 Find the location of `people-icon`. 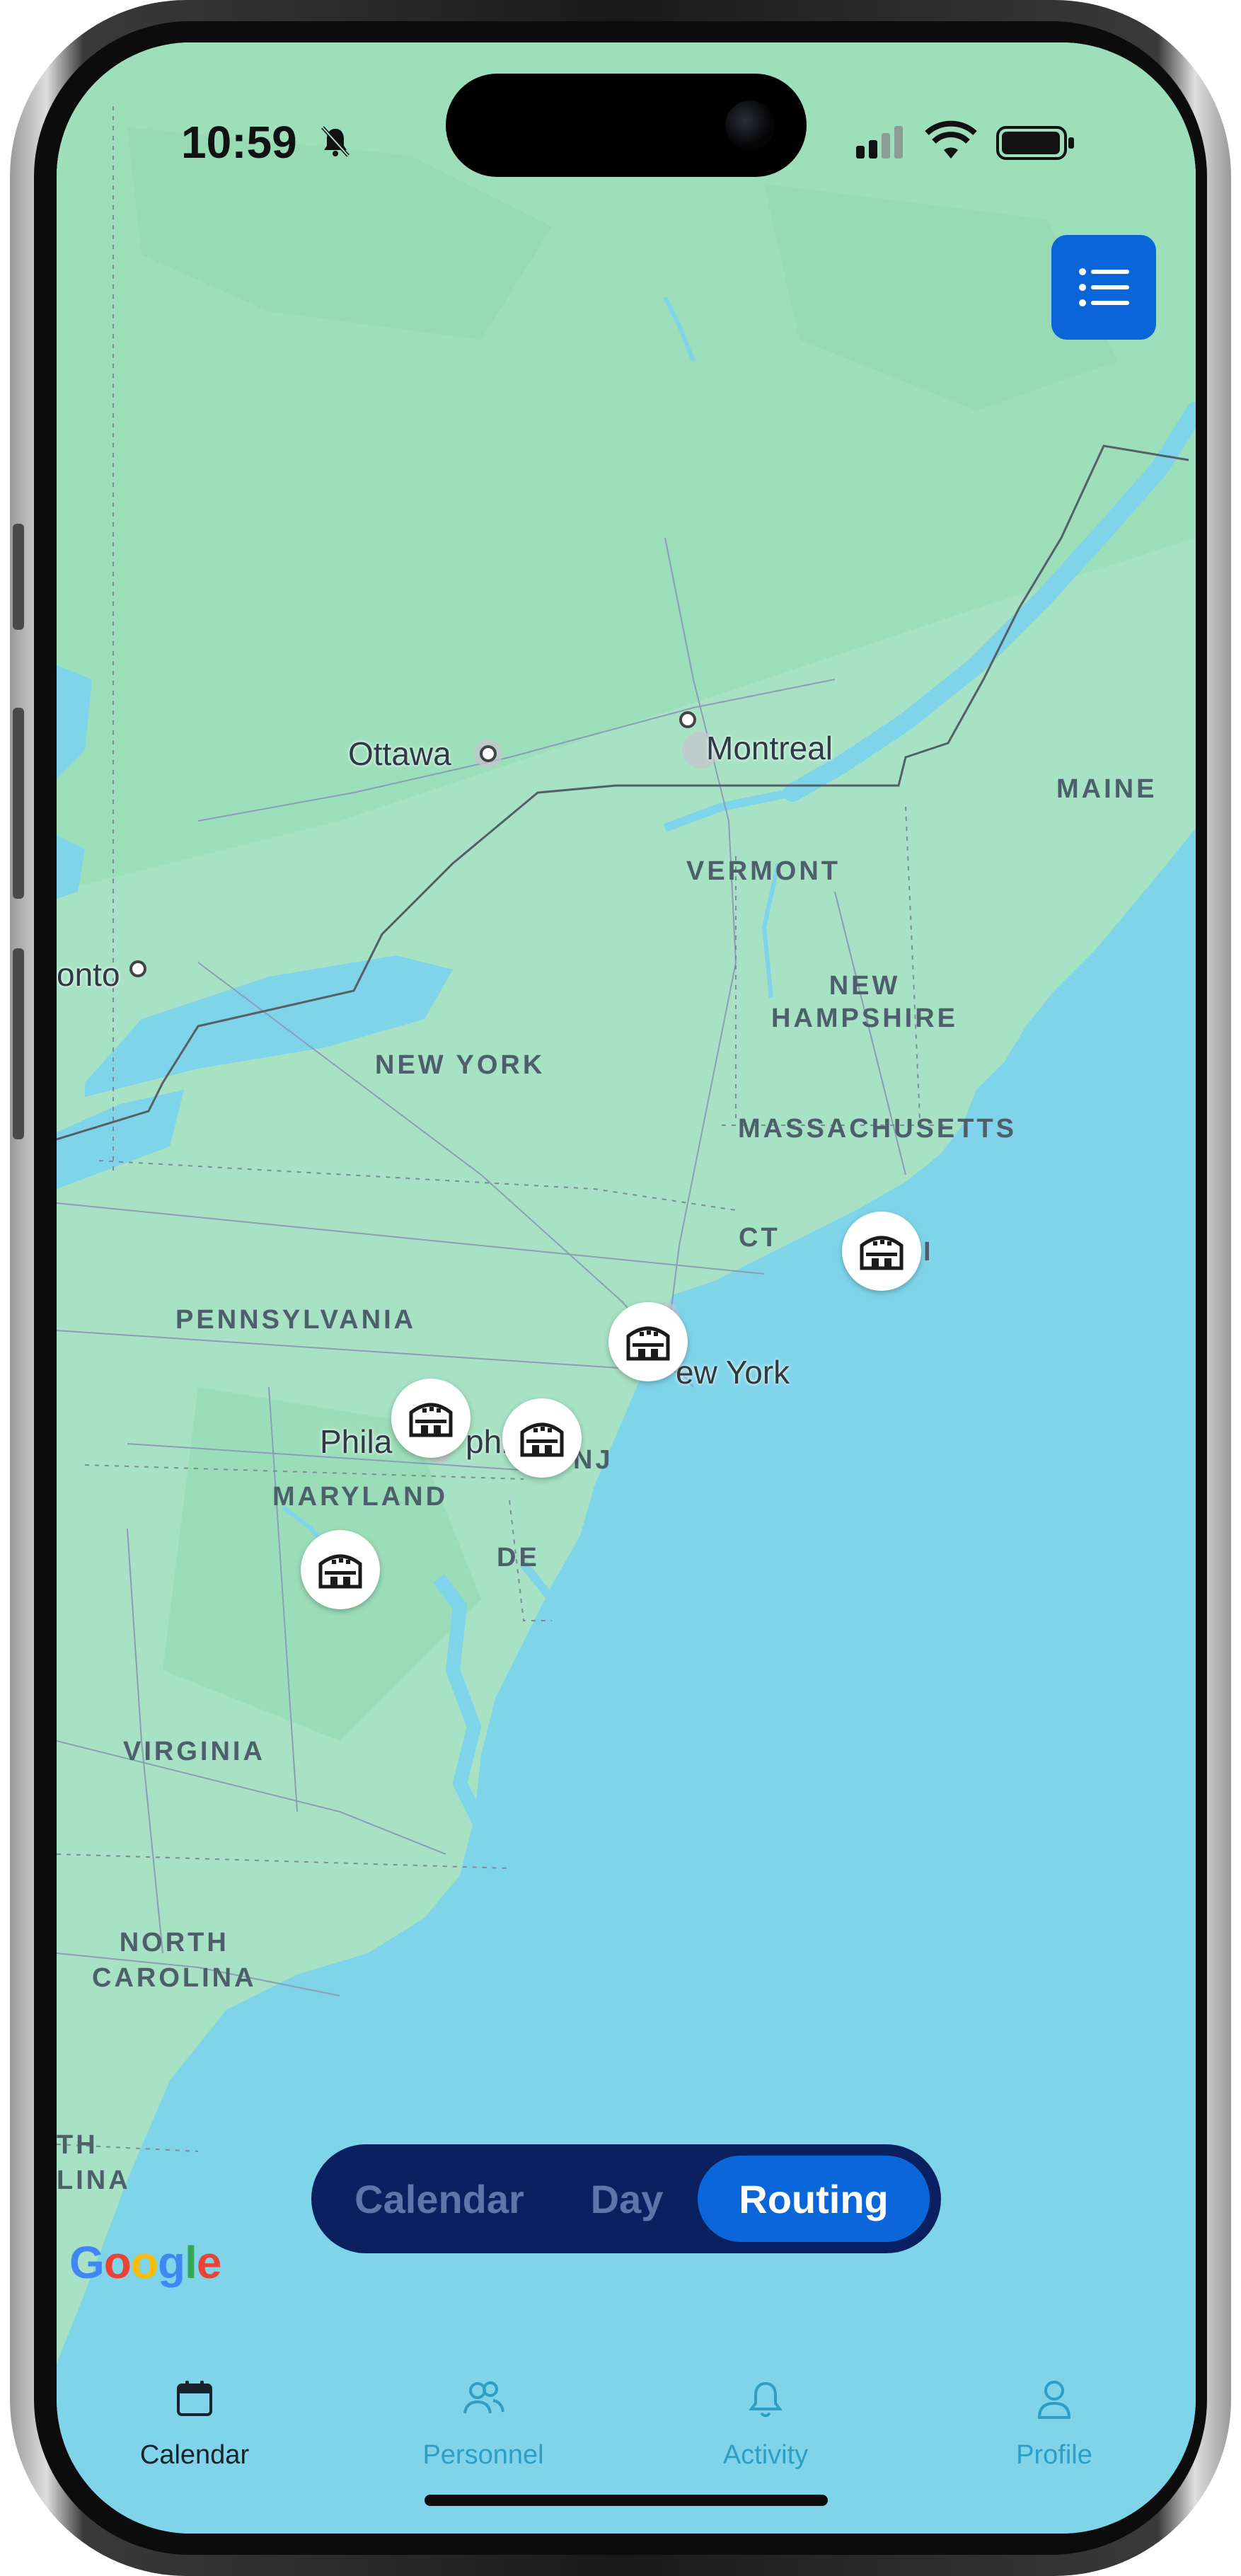

people-icon is located at coordinates (483, 2400).